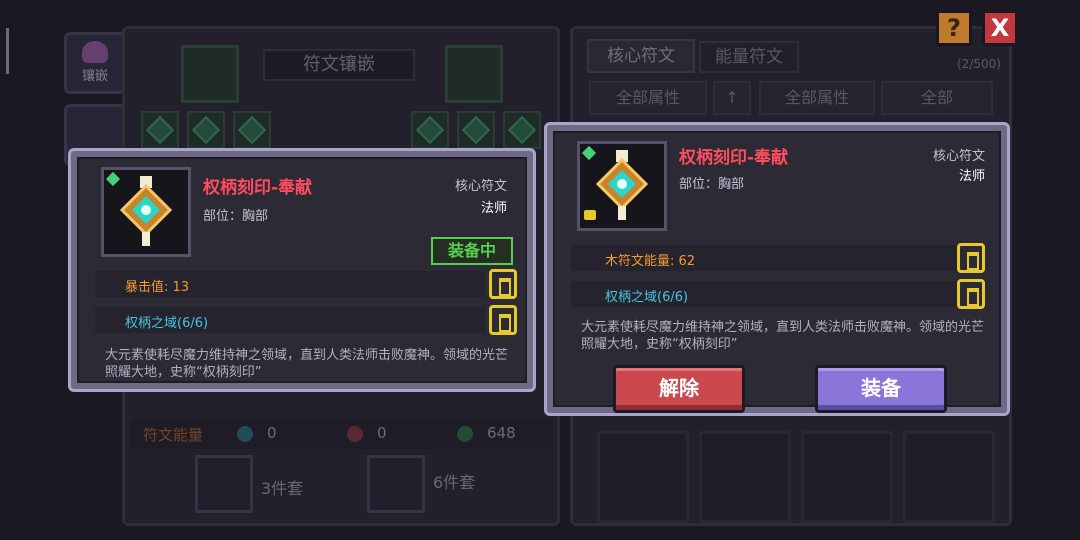  I want to click on energy-row: 符文能量 0 0 648, so click(341, 434).